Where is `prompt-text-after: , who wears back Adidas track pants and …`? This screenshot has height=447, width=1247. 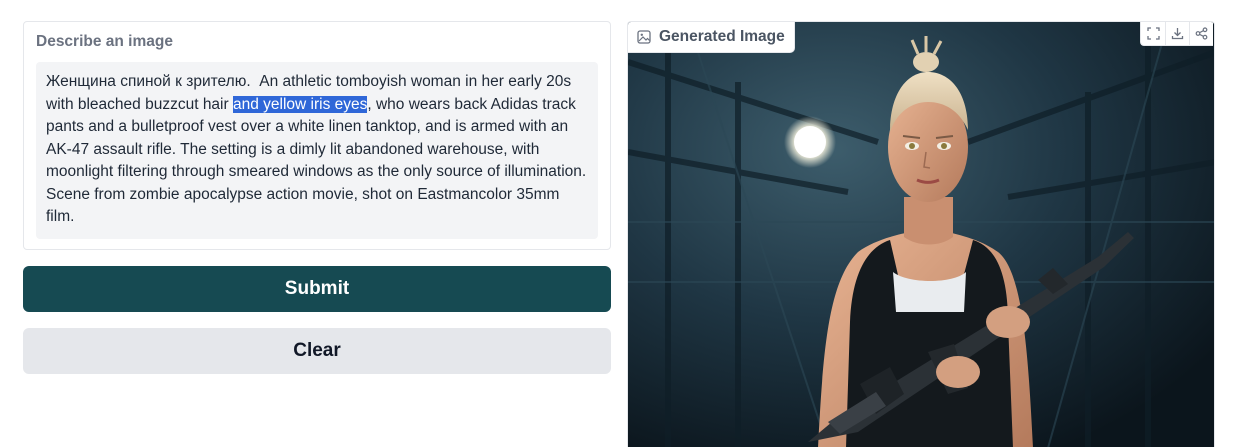
prompt-text-after: , who wears back Adidas track pants and … is located at coordinates (318, 160).